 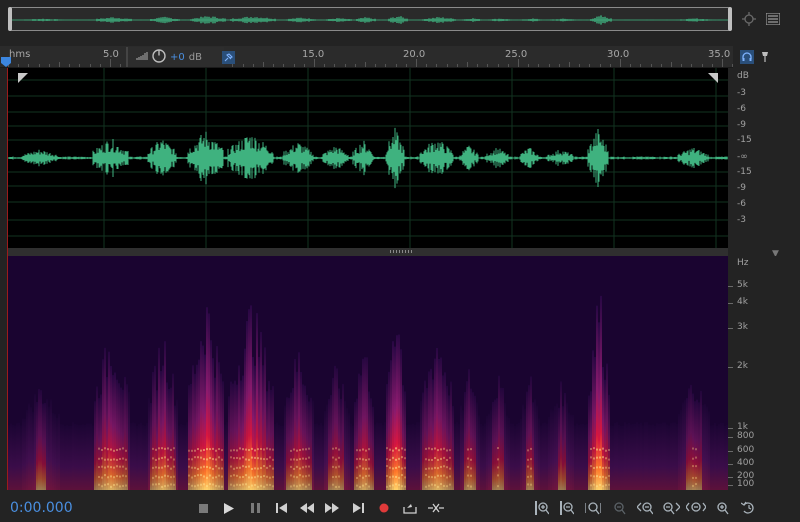 I want to click on frequency-label: 3k, so click(x=742, y=327).